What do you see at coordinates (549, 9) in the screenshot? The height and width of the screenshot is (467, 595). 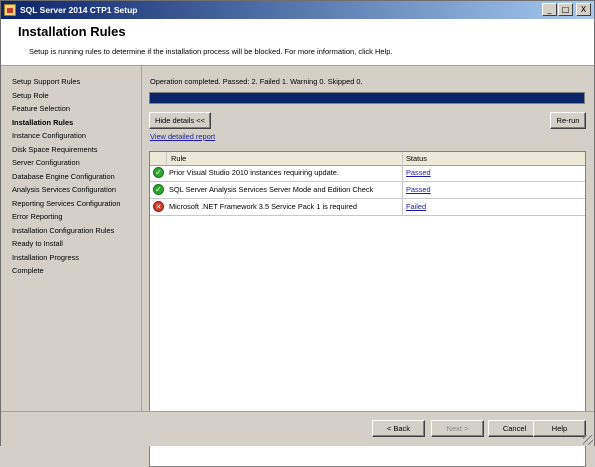 I see `minimize-button: _` at bounding box center [549, 9].